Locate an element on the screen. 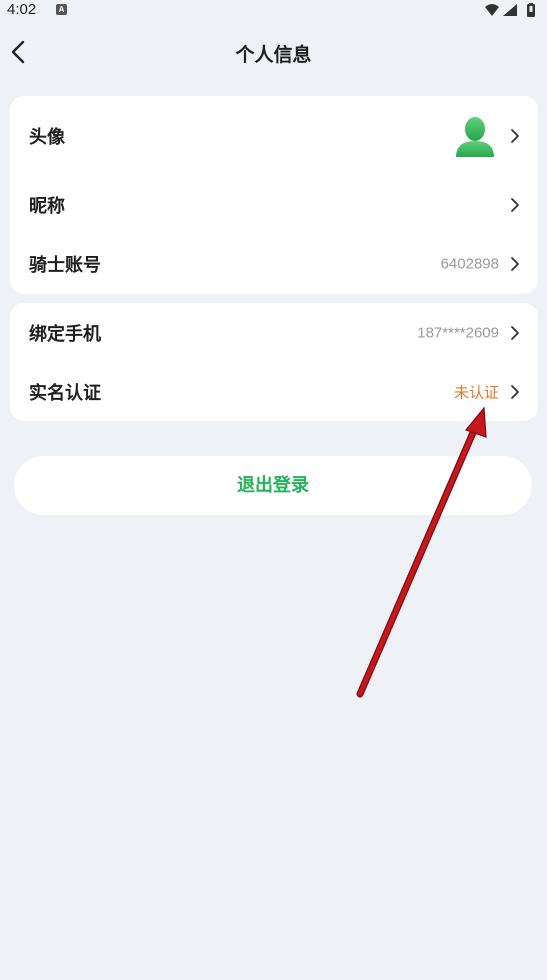  status-time: 4:02 is located at coordinates (22, 9).